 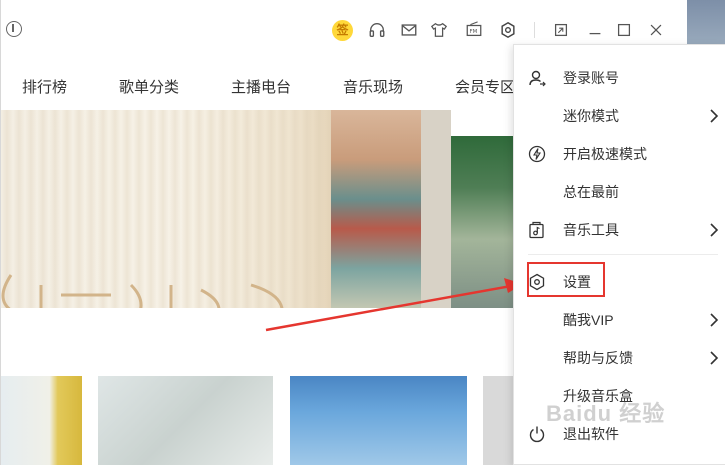 What do you see at coordinates (142, 291) in the screenshot?
I see `banner-script-graphic` at bounding box center [142, 291].